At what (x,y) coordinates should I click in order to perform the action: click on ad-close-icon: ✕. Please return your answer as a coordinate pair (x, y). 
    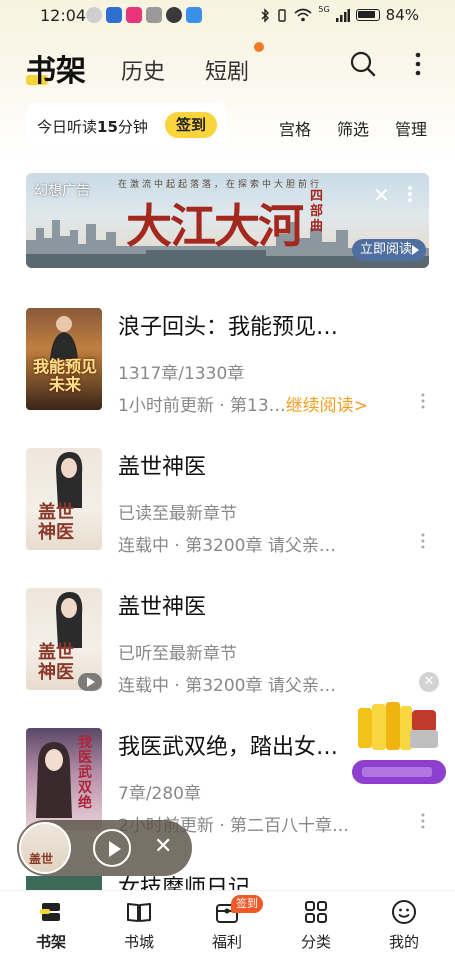
    Looking at the image, I should click on (381, 195).